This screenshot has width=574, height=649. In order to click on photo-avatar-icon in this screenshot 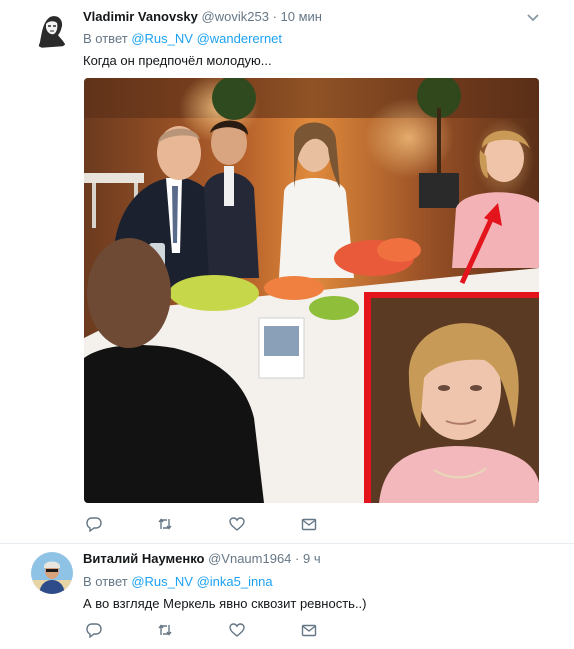, I will do `click(52, 573)`.